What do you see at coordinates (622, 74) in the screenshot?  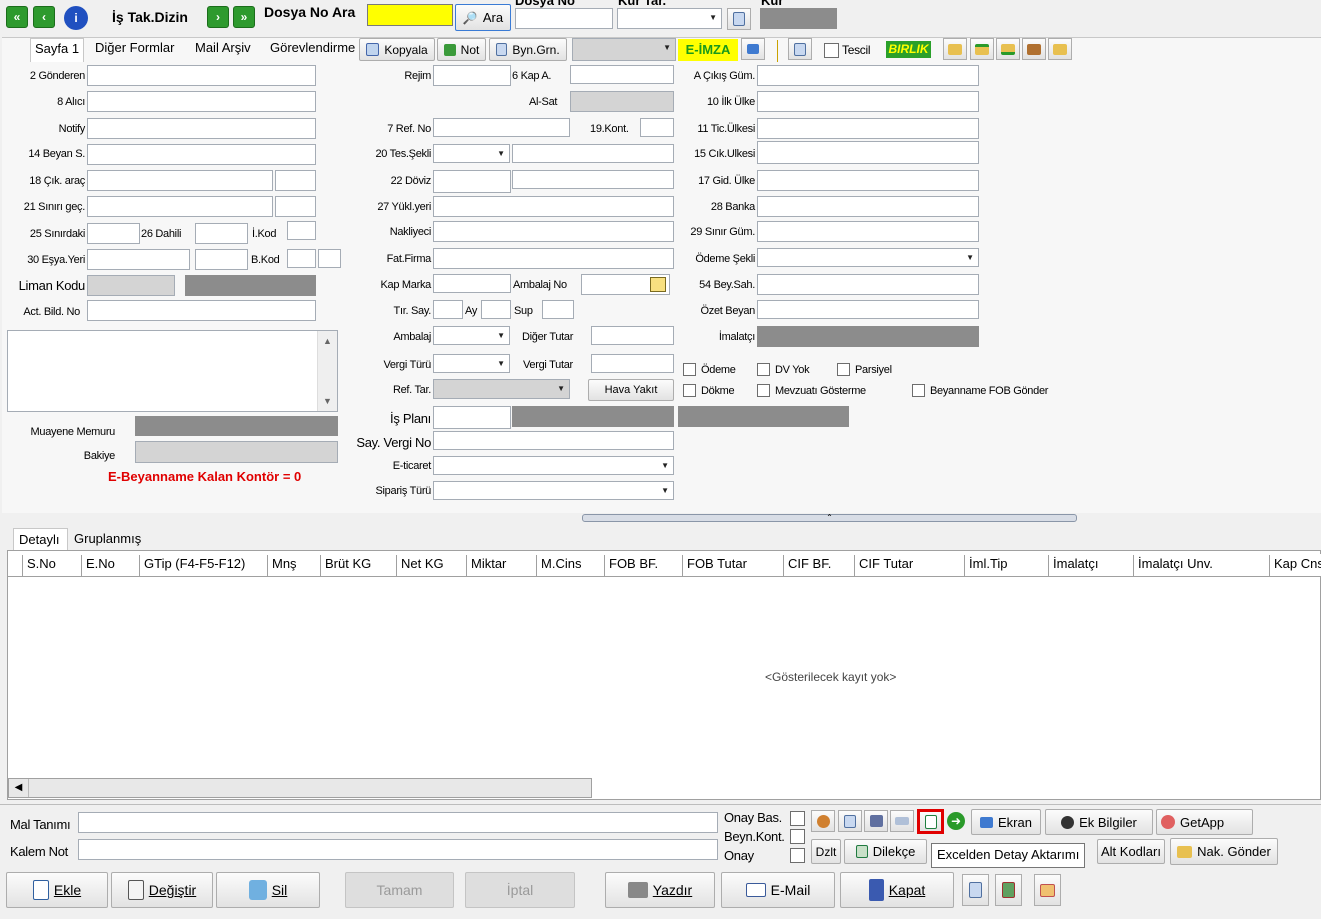 I see `kap-a-input` at bounding box center [622, 74].